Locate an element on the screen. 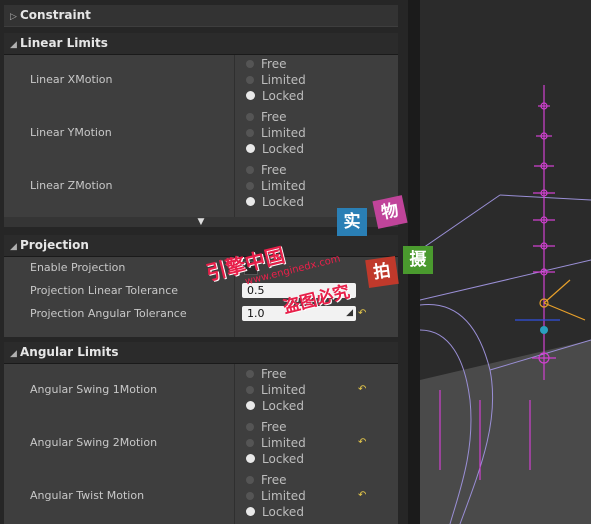 The image size is (591, 524). linear-zmotion-locked: Locked is located at coordinates (275, 202).